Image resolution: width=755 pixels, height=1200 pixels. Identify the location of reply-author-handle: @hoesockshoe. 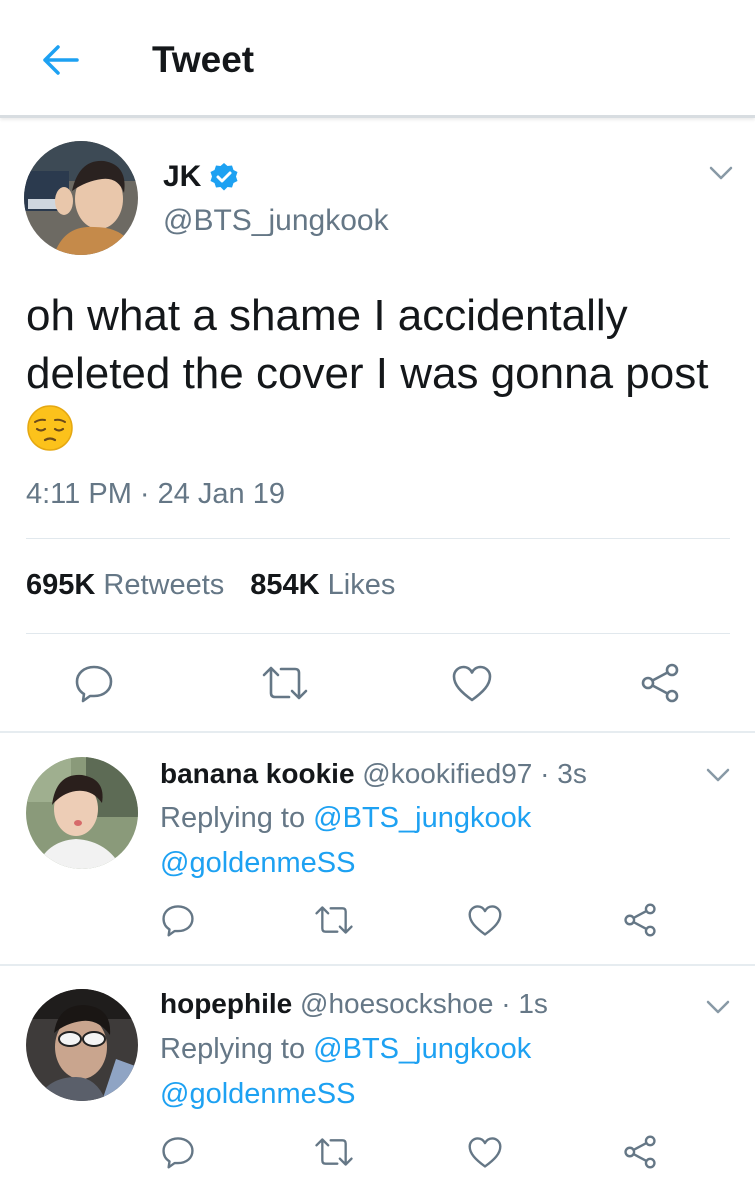
(396, 1003).